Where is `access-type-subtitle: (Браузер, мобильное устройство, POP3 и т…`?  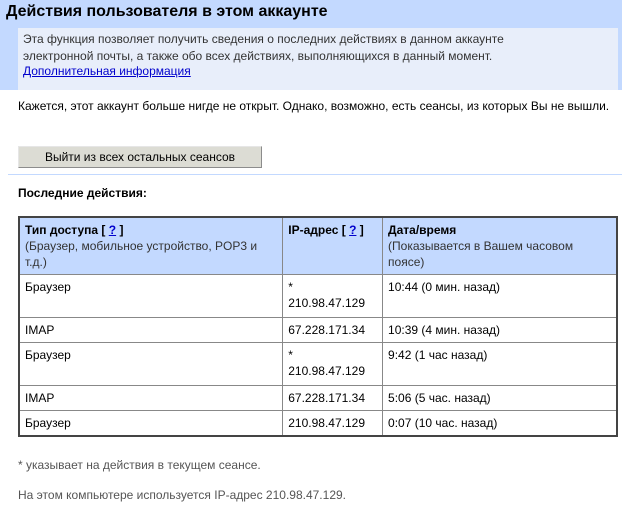
access-type-subtitle: (Браузер, мобильное устройство, POP3 и т… is located at coordinates (141, 254).